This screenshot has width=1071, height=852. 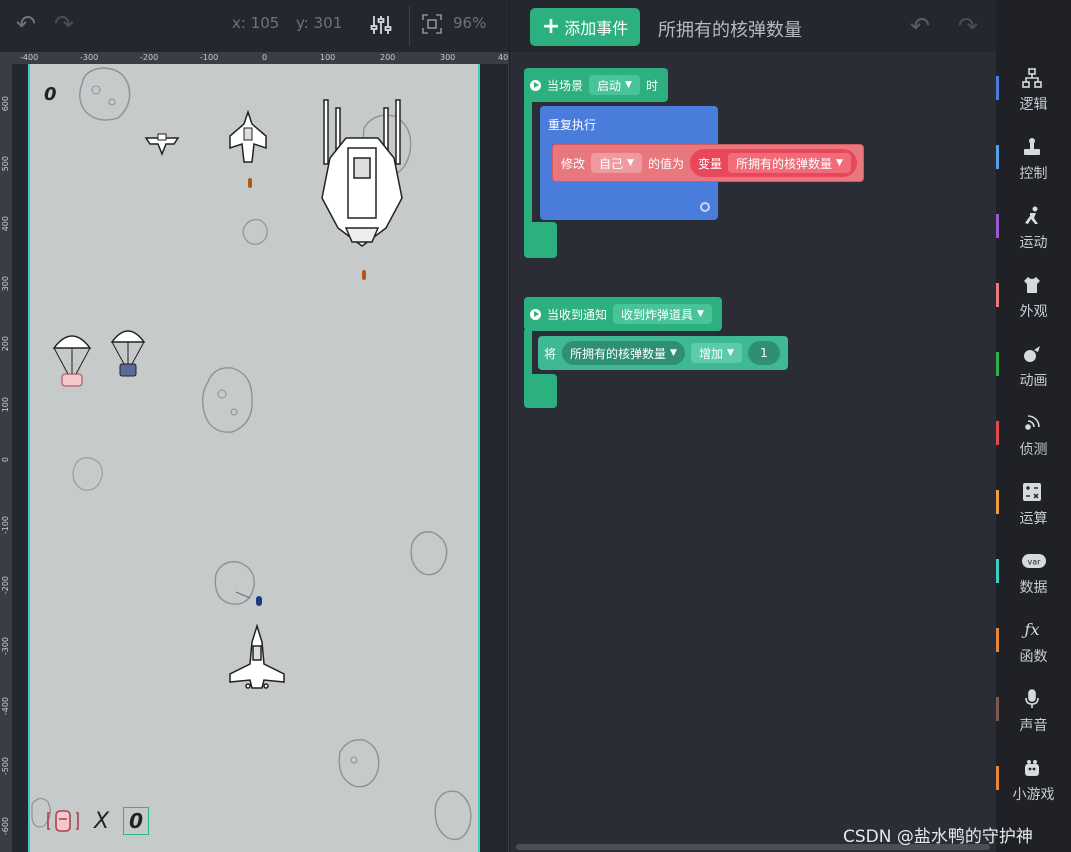 What do you see at coordinates (63, 821) in the screenshot?
I see `bomb-icon` at bounding box center [63, 821].